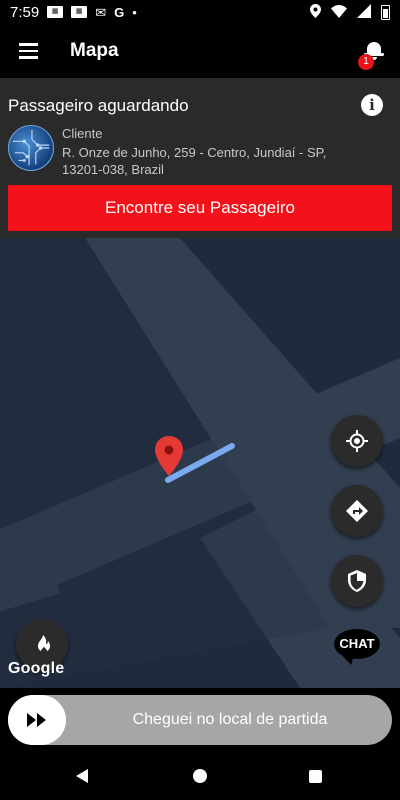 The height and width of the screenshot is (800, 400). Describe the element at coordinates (119, 12) in the screenshot. I see `google-icon: G` at that location.